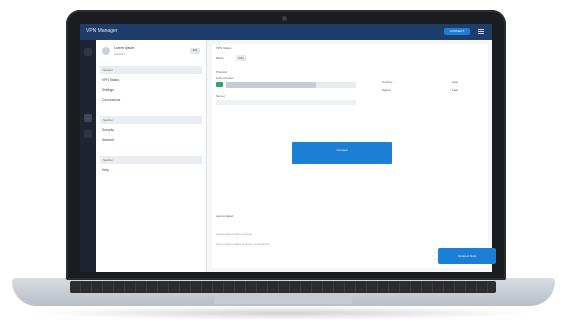  I want to click on sidebar-item-vpn-status: VPN Status, so click(110, 80).